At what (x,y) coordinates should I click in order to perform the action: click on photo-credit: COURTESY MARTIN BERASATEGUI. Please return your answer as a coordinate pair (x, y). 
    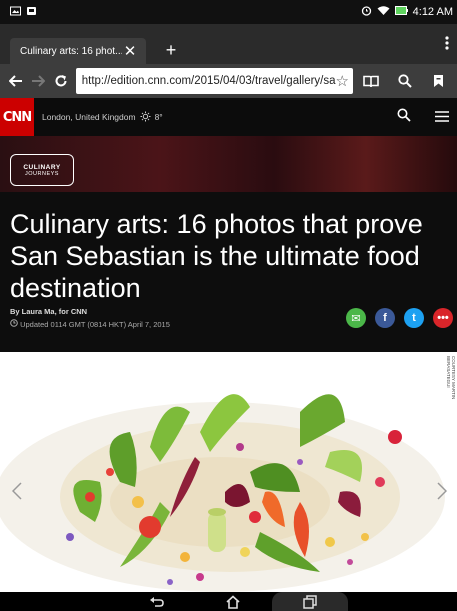
    Looking at the image, I should click on (451, 378).